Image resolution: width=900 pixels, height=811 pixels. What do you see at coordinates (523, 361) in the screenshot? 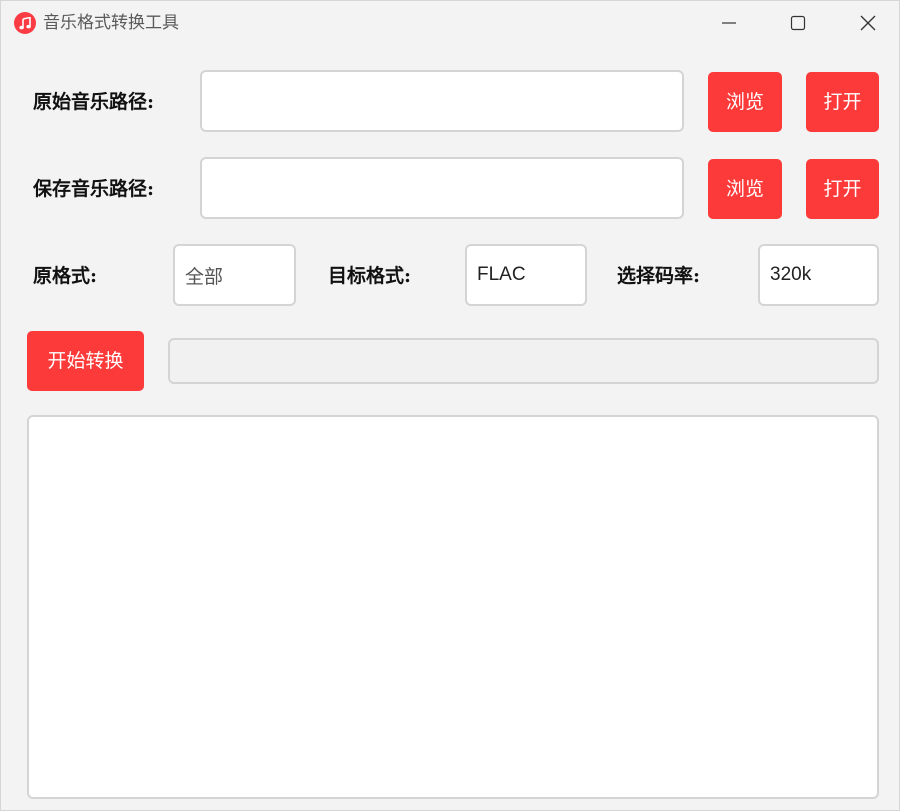
I see `conversion-progress-bar` at bounding box center [523, 361].